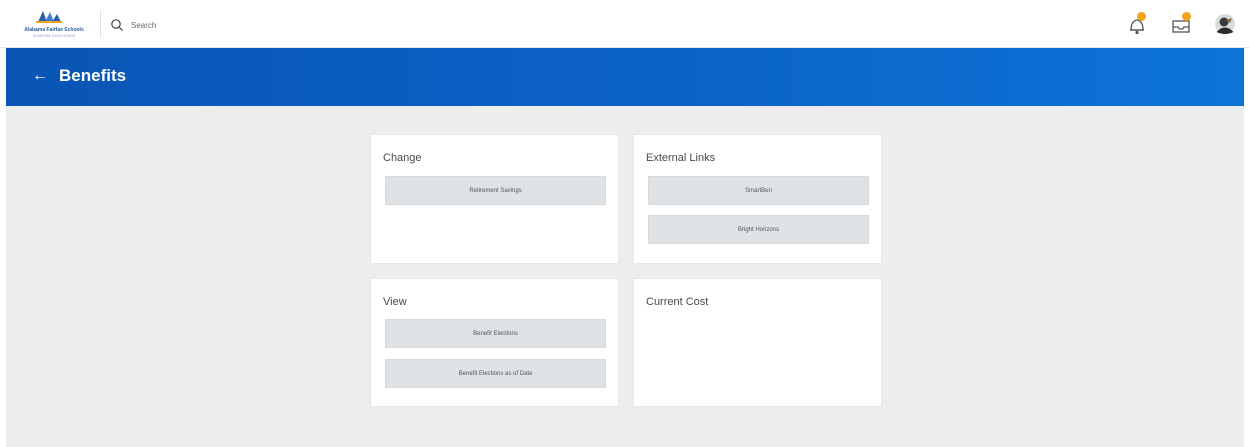 The width and height of the screenshot is (1249, 447). What do you see at coordinates (1141, 16) in the screenshot?
I see `notifications-badge` at bounding box center [1141, 16].